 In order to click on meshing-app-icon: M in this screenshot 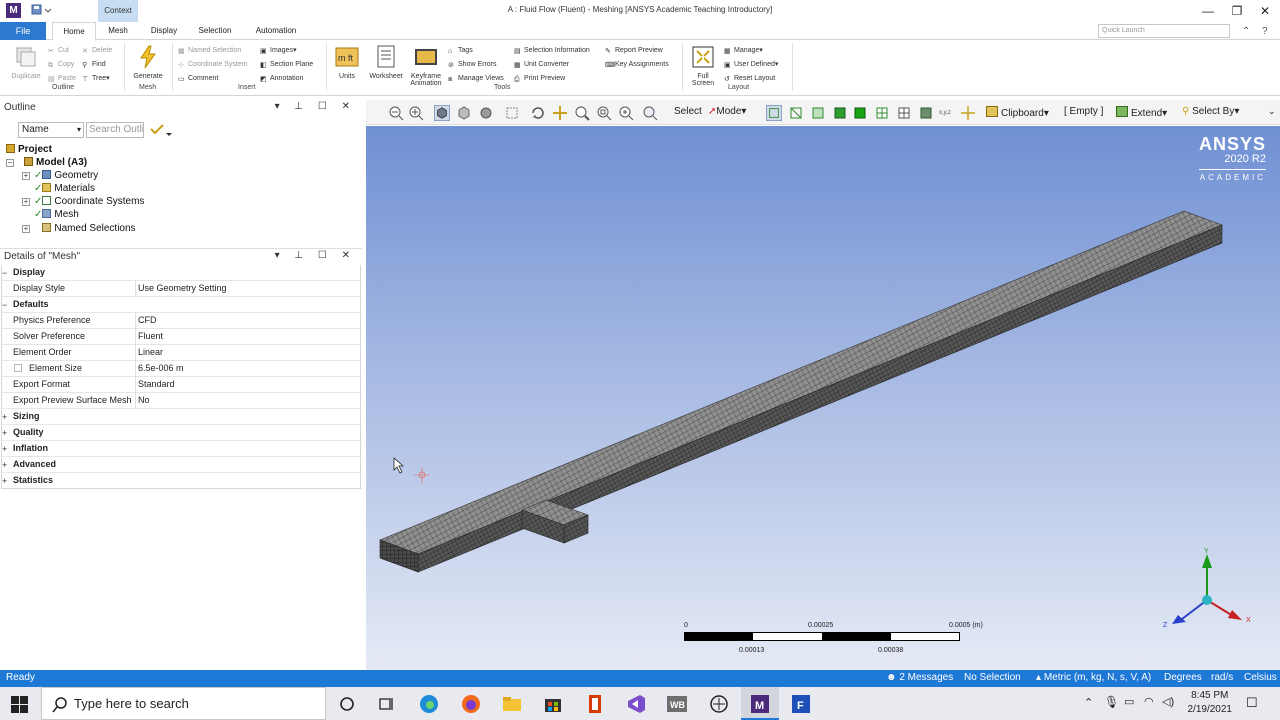, I will do `click(13, 10)`.